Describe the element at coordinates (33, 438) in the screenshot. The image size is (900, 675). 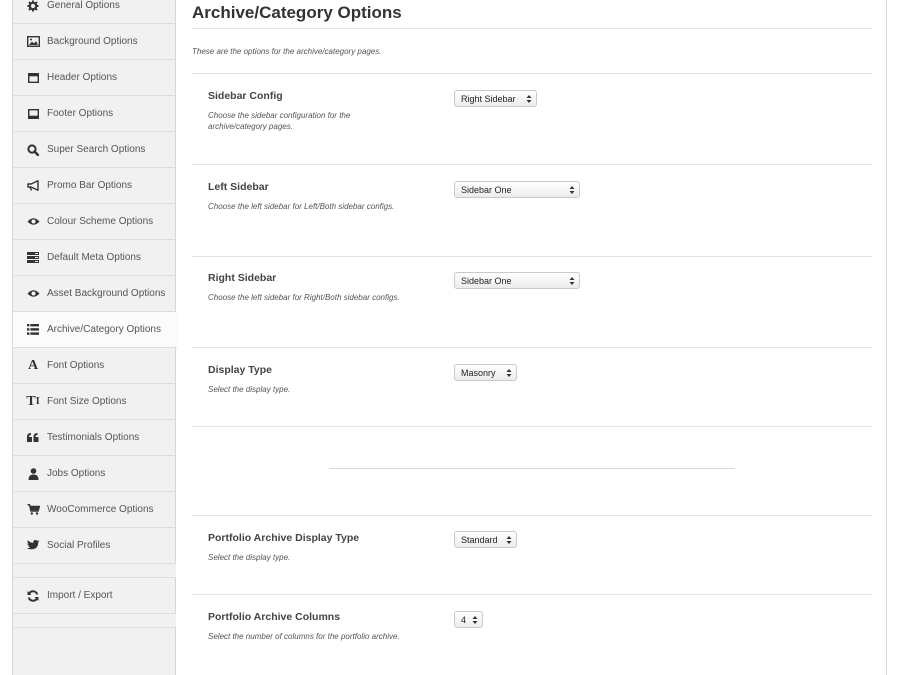
I see `quote-icon` at that location.